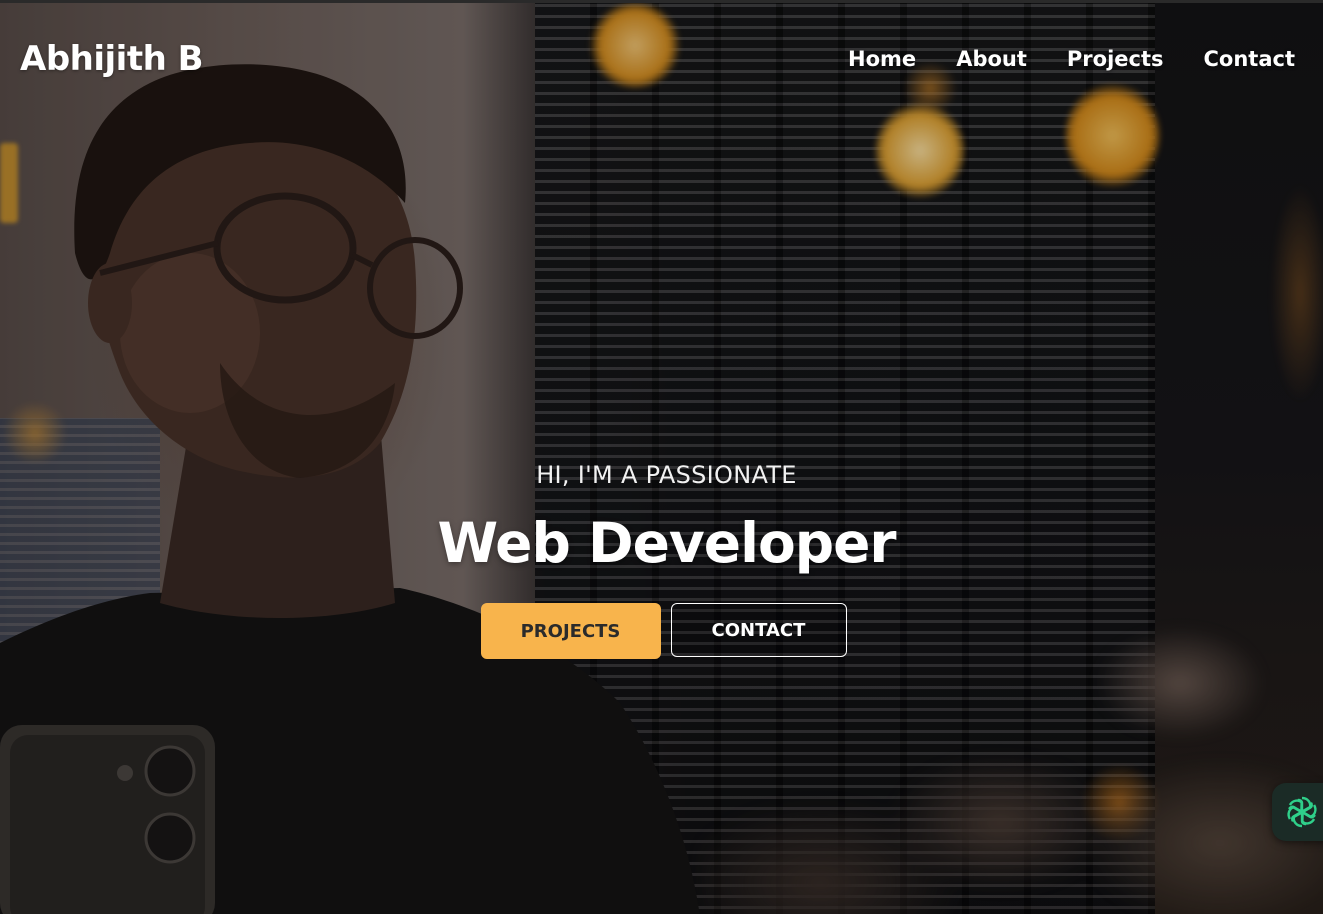 Image resolution: width=1323 pixels, height=914 pixels. What do you see at coordinates (991, 59) in the screenshot?
I see `nav-link-about: About` at bounding box center [991, 59].